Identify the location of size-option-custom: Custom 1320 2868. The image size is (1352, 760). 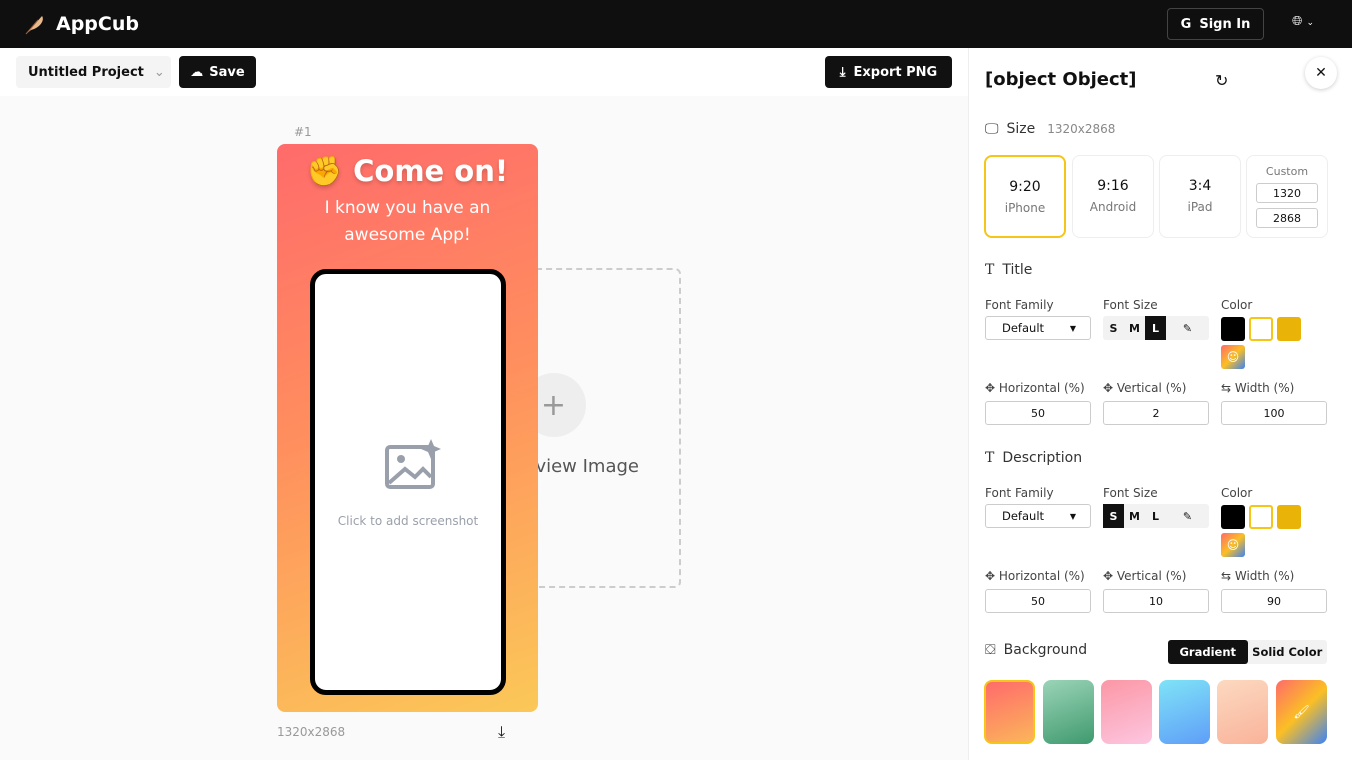
(1287, 196).